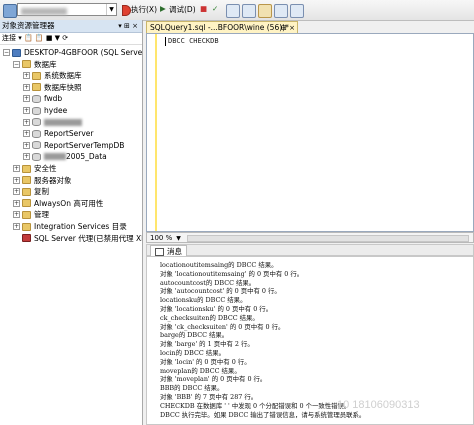 This screenshot has height=425, width=474. What do you see at coordinates (205, 361) in the screenshot?
I see `message-line: 对象 'locin' 的 0 页中有 0 行。` at bounding box center [205, 361].